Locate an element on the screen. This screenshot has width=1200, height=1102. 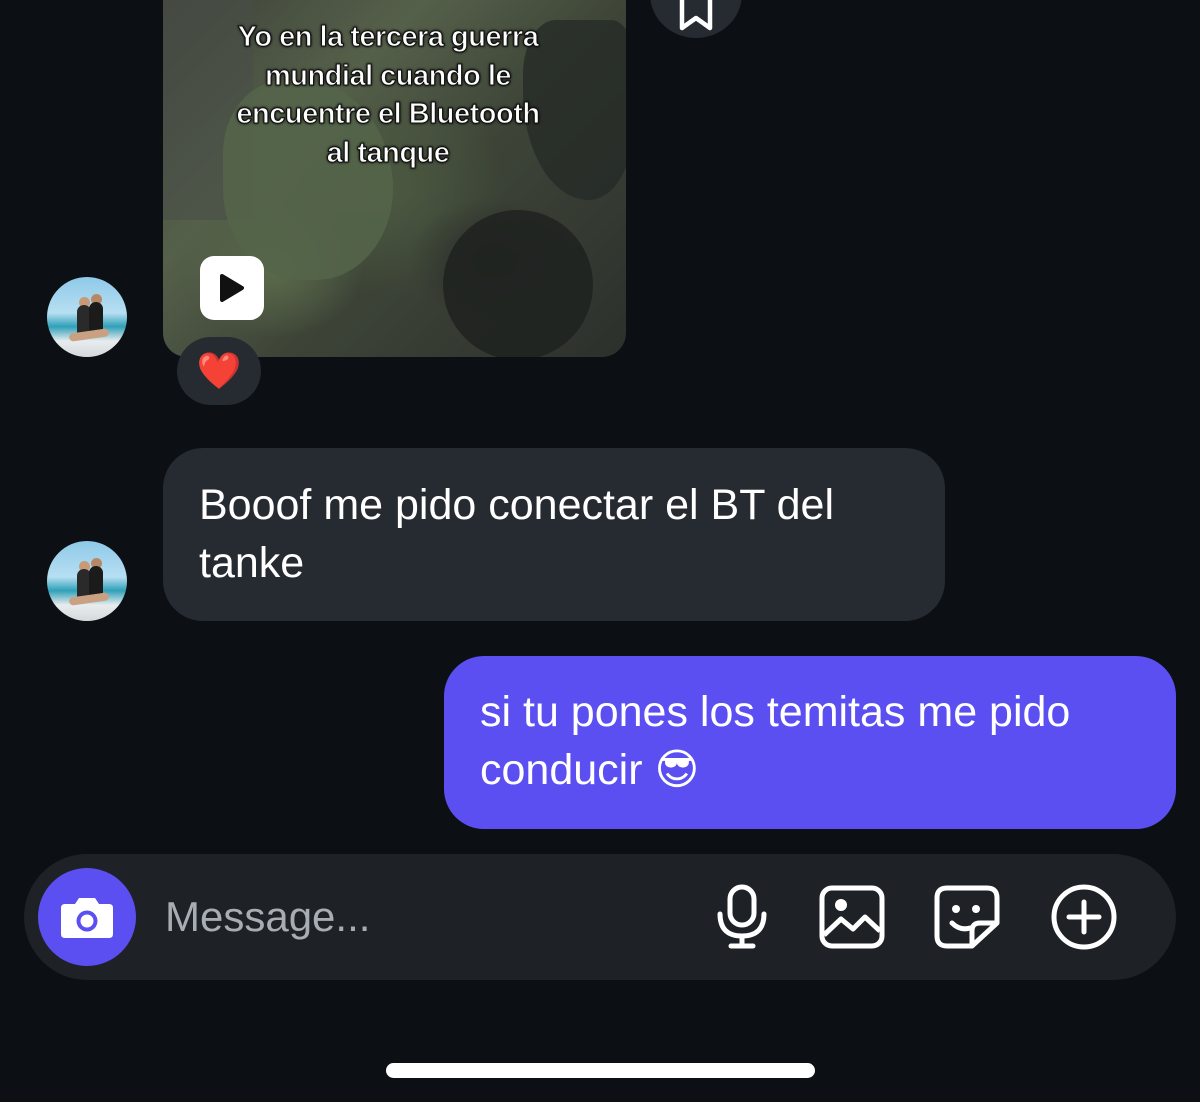
heart-reaction: ❤️ is located at coordinates (219, 370).